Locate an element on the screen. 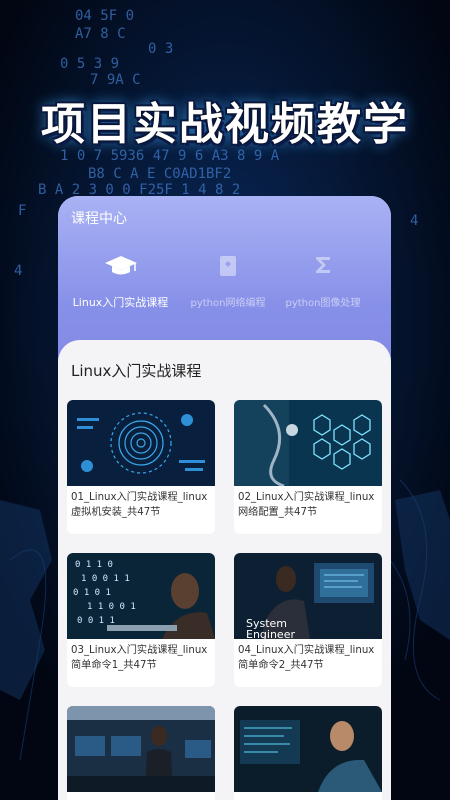 The width and height of the screenshot is (450, 800). tab-label: python图像处理 is located at coordinates (323, 303).